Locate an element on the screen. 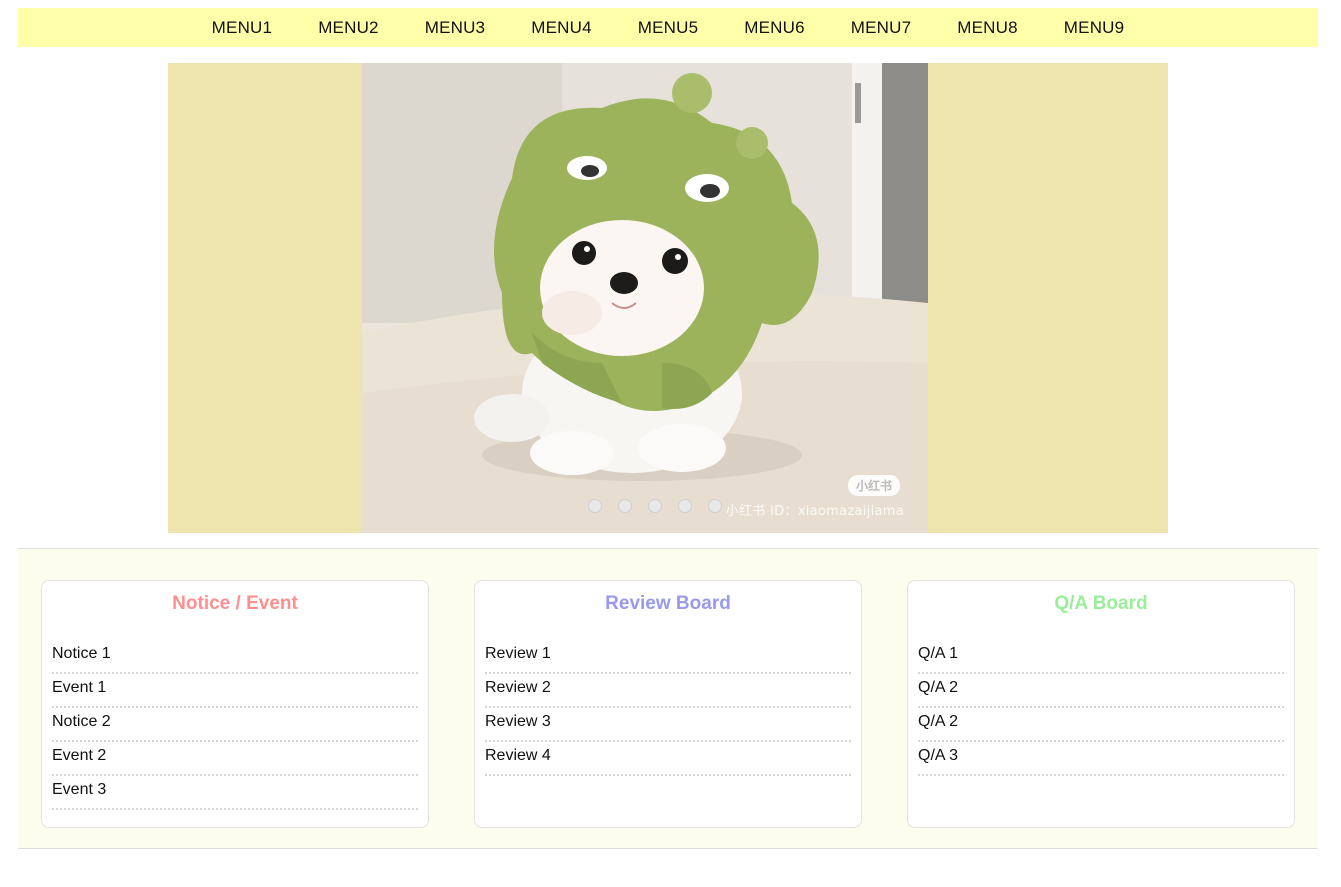 Image resolution: width=1341 pixels, height=887 pixels. list-item: Event 3 is located at coordinates (235, 793).